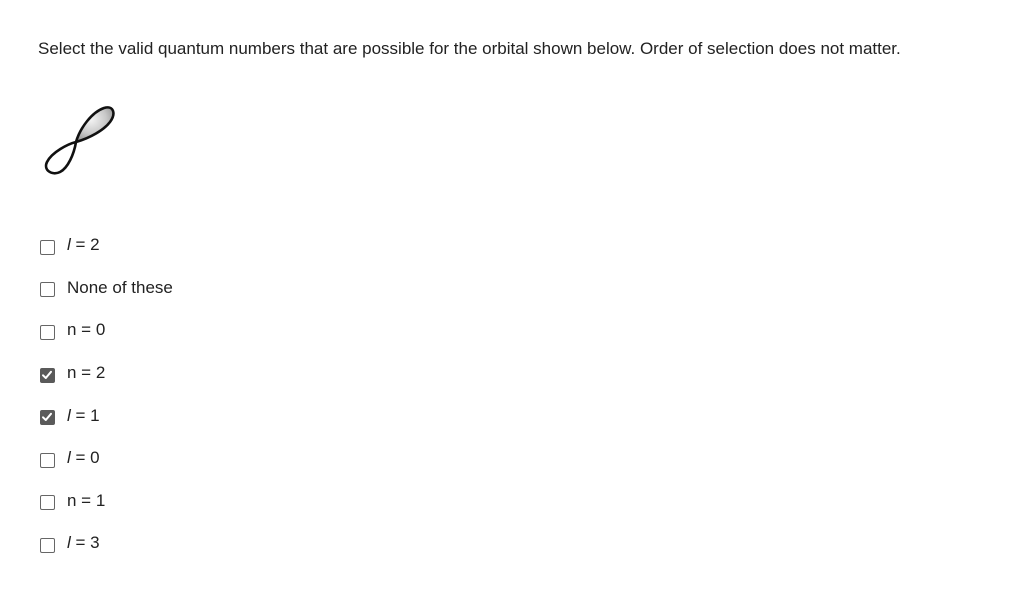 This screenshot has height=608, width=1024. I want to click on option-n-2: n = 2, so click(106, 373).